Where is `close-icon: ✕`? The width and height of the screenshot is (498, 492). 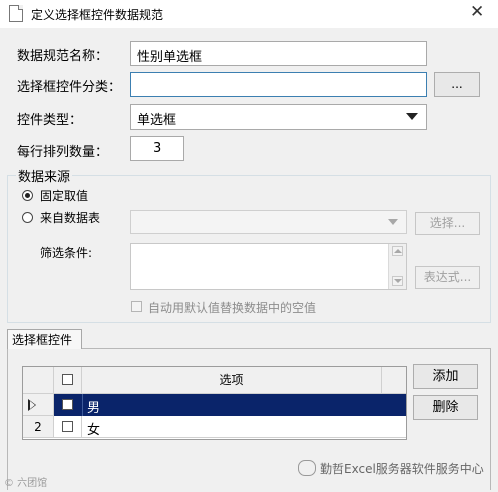
close-icon: ✕ is located at coordinates (477, 12).